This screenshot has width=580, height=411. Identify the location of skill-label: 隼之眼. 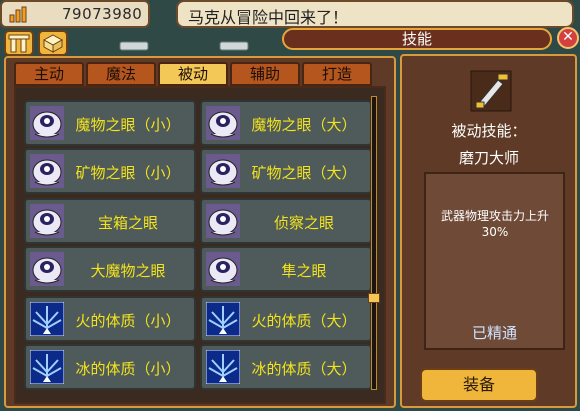
(304, 271).